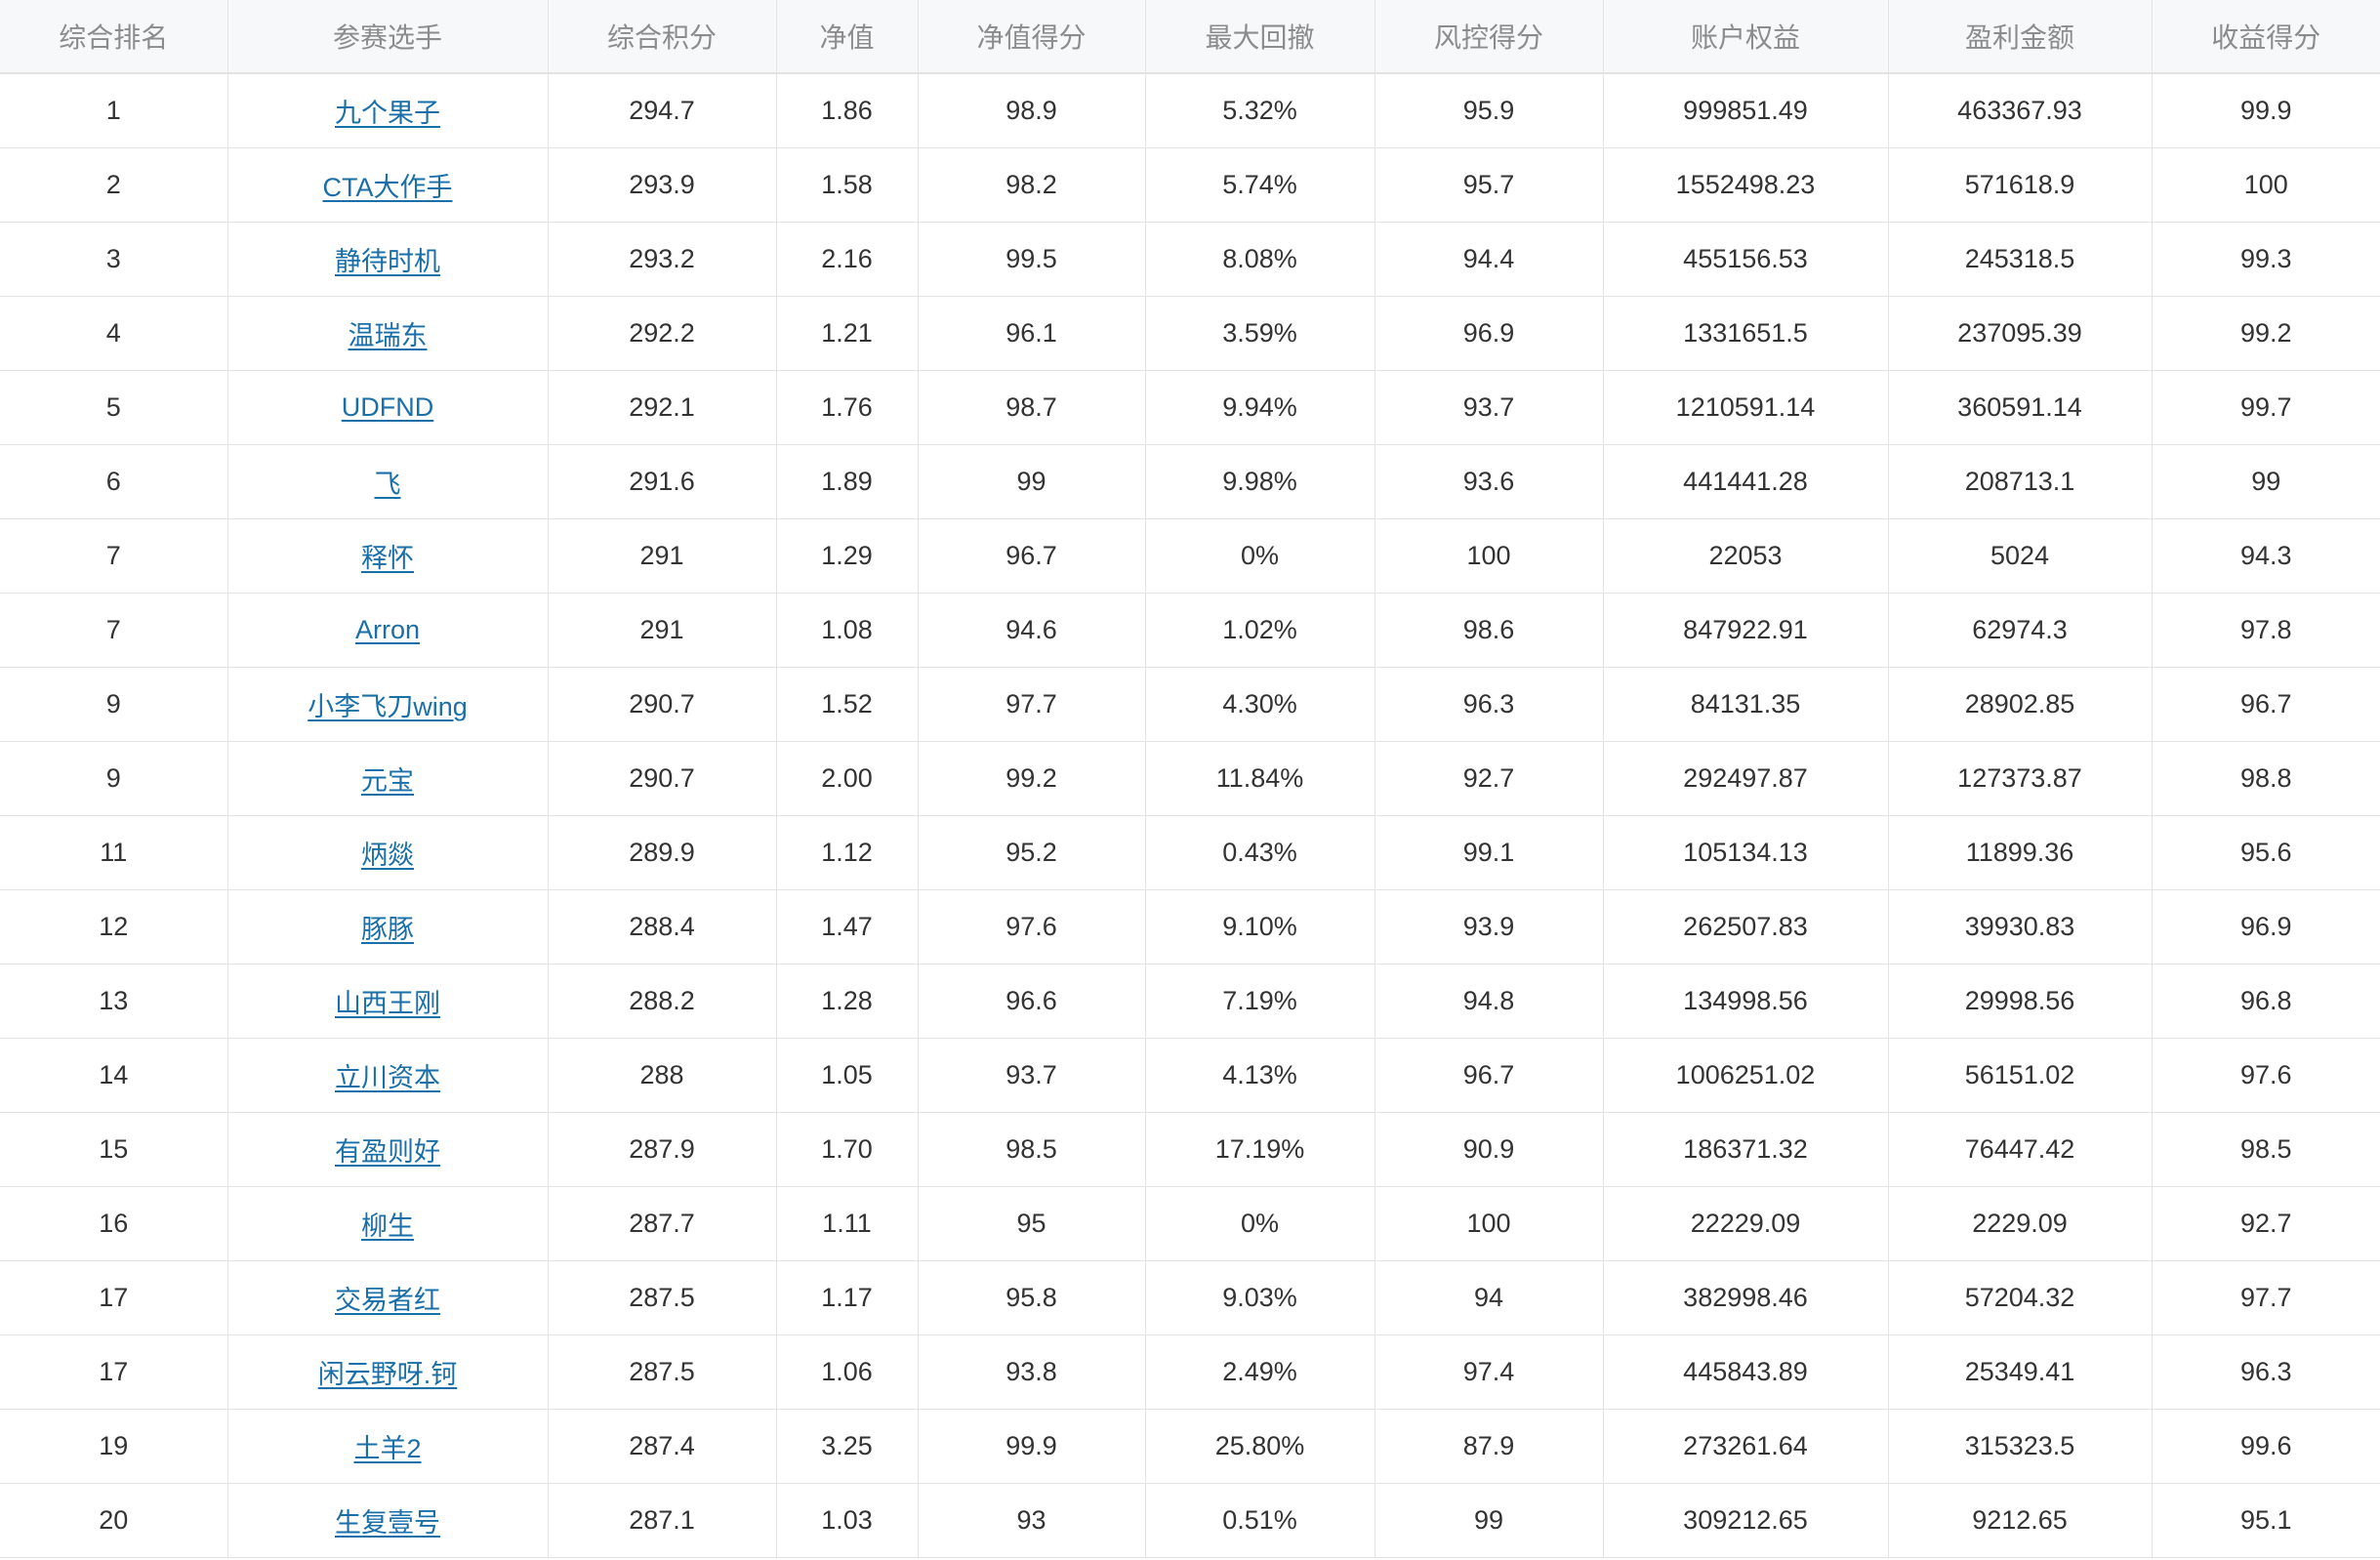 The image size is (2380, 1560). Describe the element at coordinates (2266, 852) in the screenshot. I see `return-score-cell: 95.6` at that location.